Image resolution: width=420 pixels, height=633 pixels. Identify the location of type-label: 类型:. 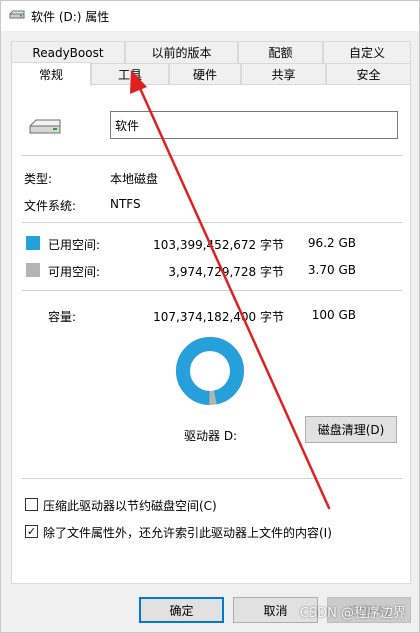
(38, 179).